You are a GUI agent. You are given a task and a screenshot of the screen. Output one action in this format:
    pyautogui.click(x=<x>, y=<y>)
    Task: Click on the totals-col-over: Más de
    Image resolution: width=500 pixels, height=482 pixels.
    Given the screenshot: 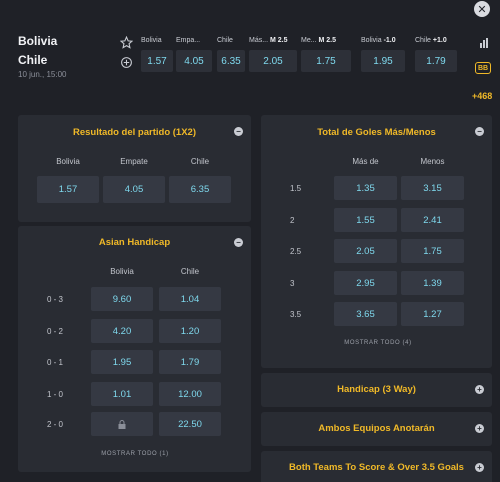 What is the action you would take?
    pyautogui.click(x=365, y=161)
    